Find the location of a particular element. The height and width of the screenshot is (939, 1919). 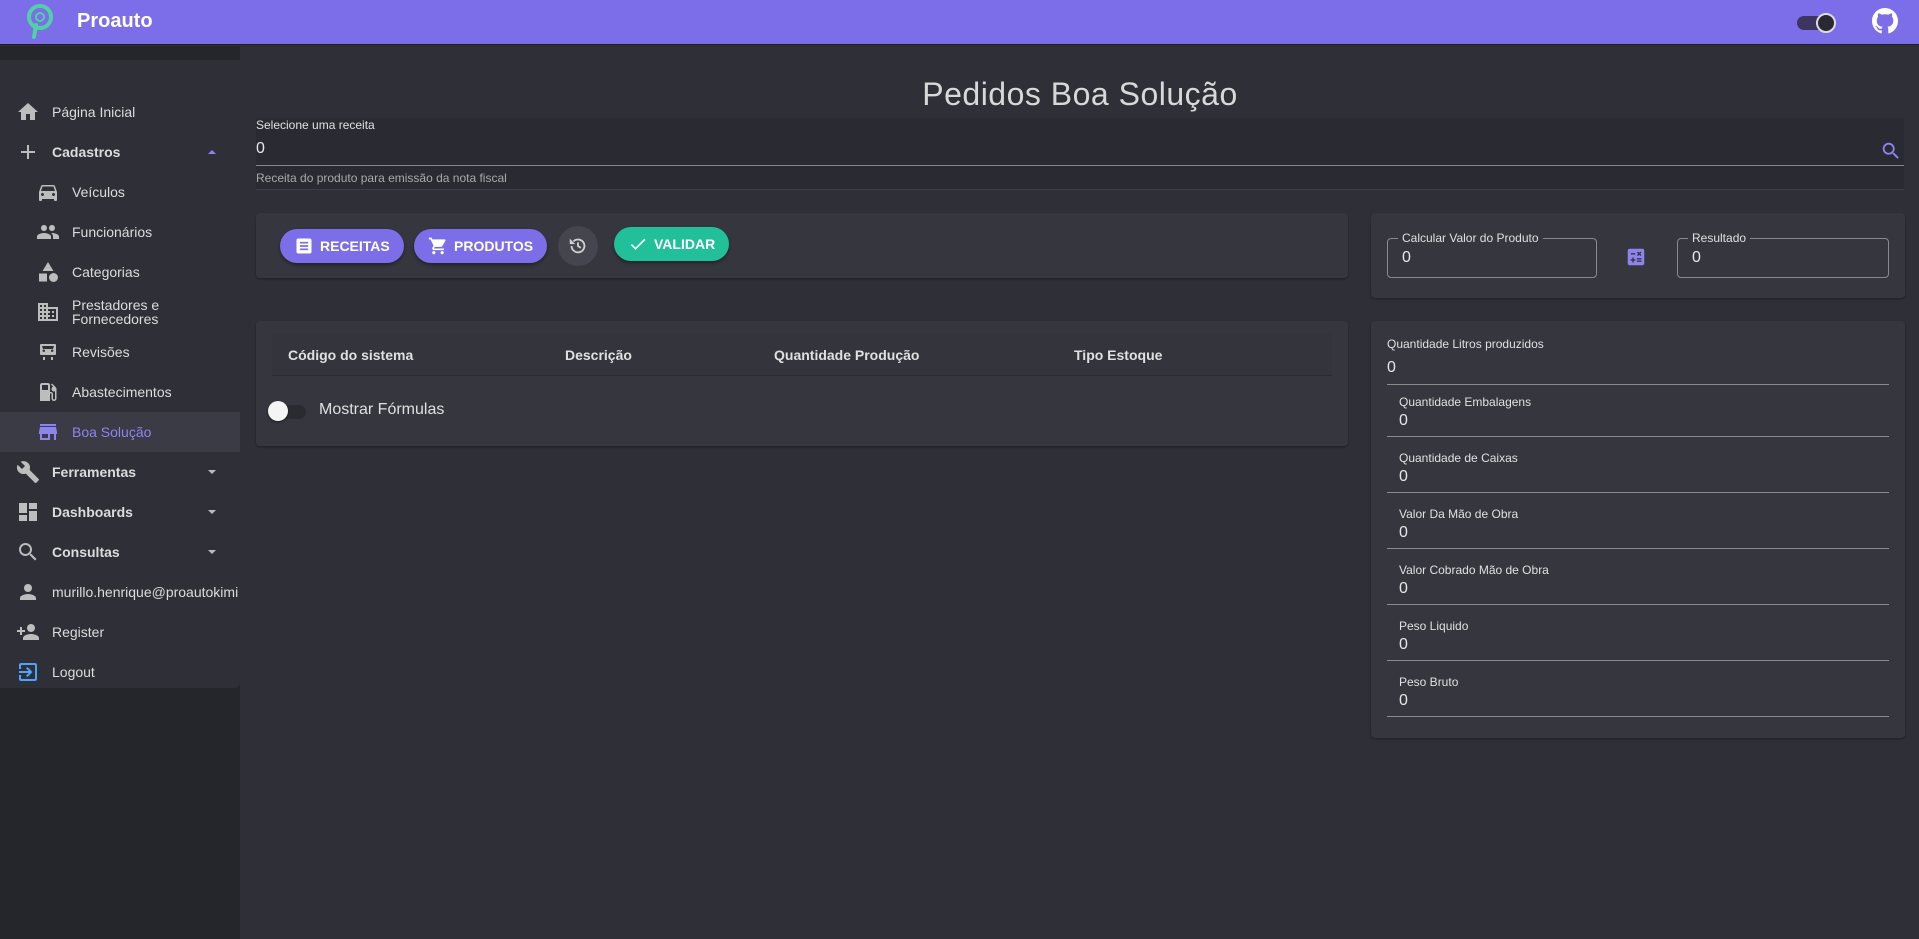

sidebar-item-pagina-inicial: Página Inicial is located at coordinates (120, 112).